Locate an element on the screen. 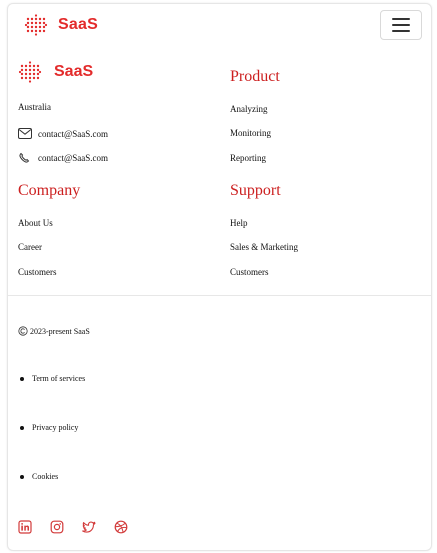 The image size is (437, 553). social-links is located at coordinates (73, 527).